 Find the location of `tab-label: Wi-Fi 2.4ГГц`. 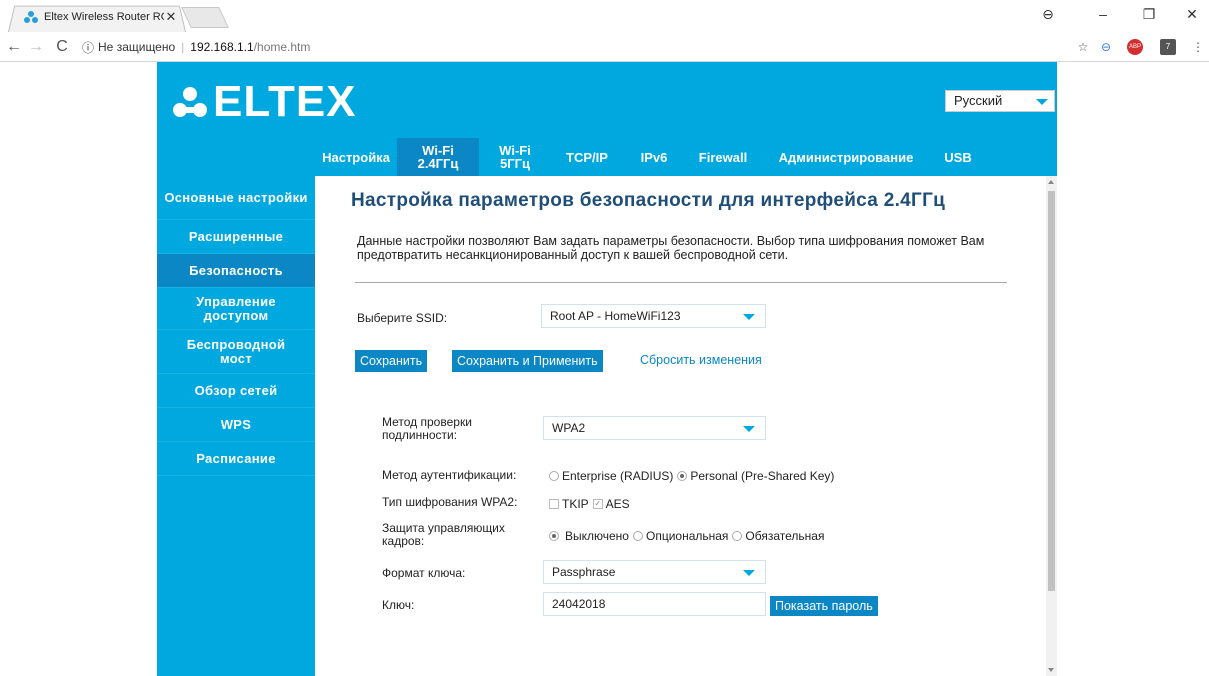

tab-label: Wi-Fi 2.4ГГц is located at coordinates (438, 157).